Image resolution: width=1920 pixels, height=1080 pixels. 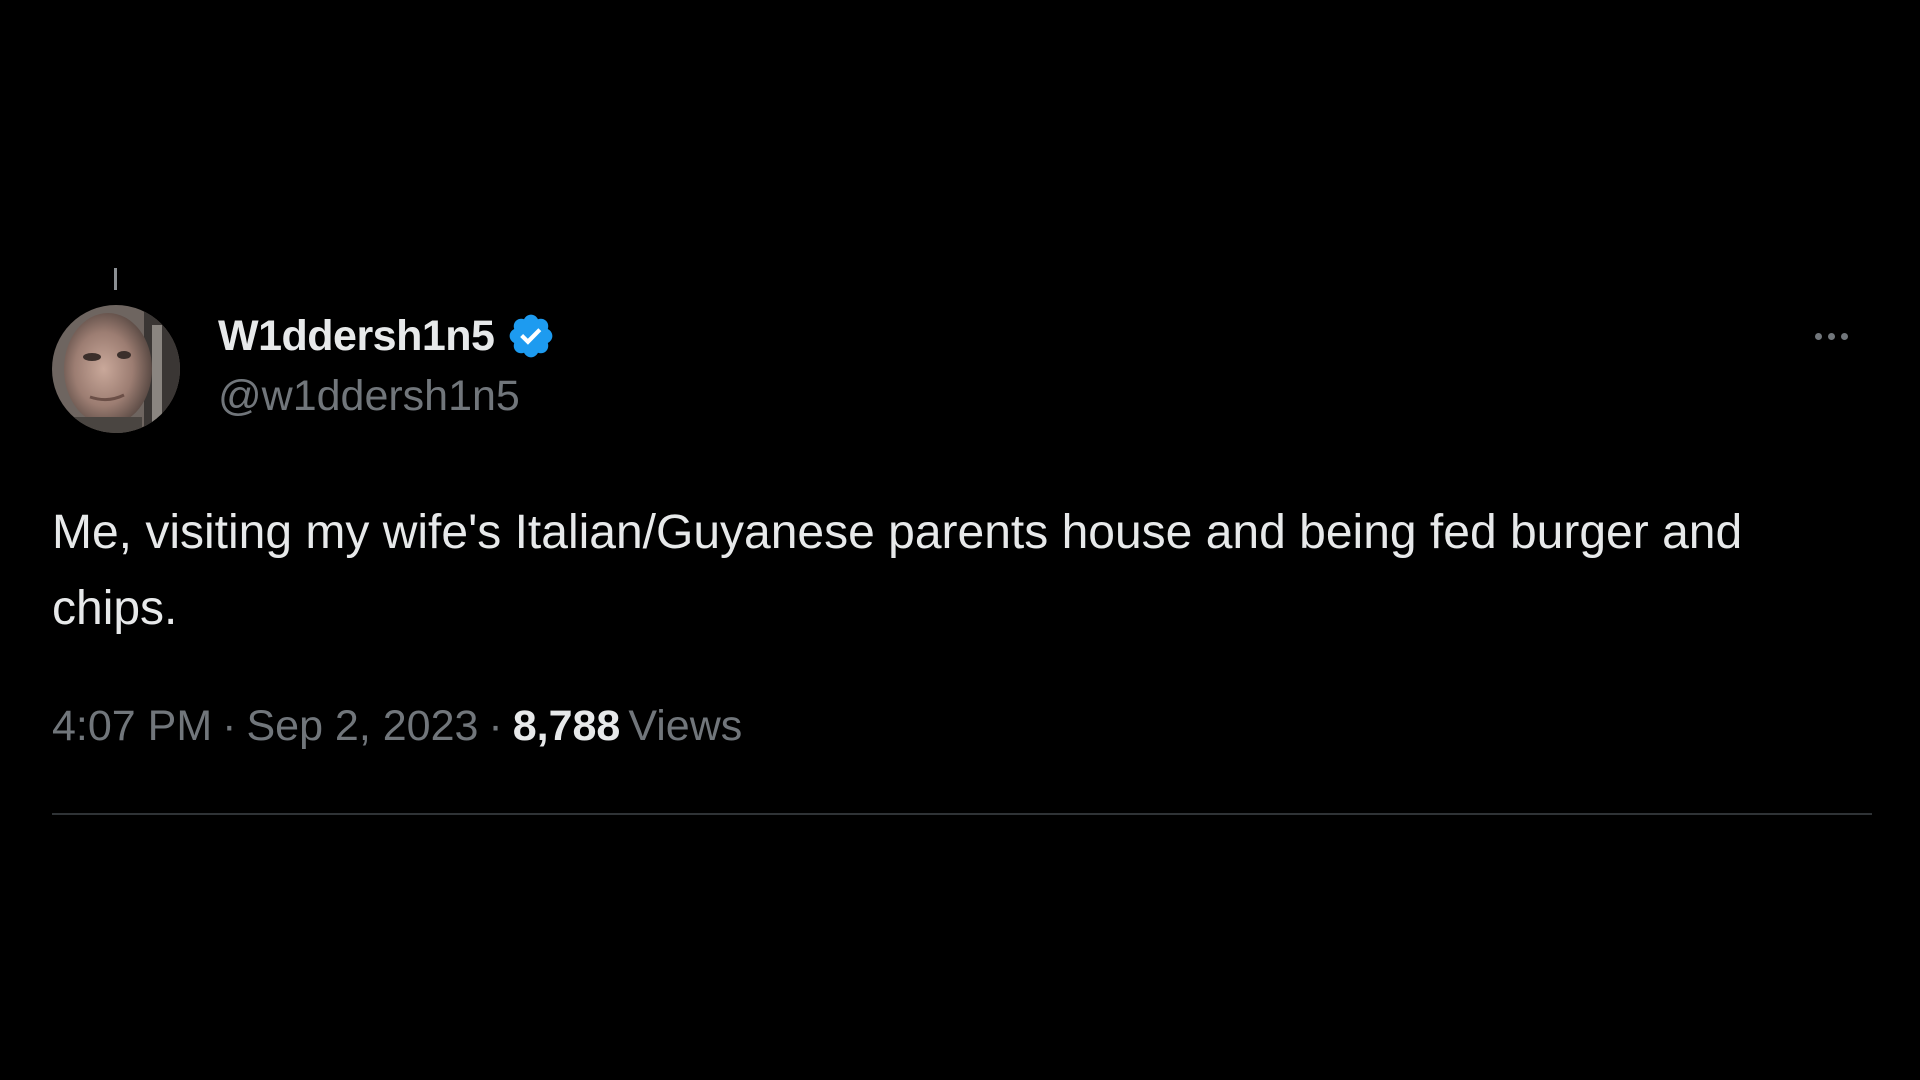 I want to click on avatar, so click(x=116, y=369).